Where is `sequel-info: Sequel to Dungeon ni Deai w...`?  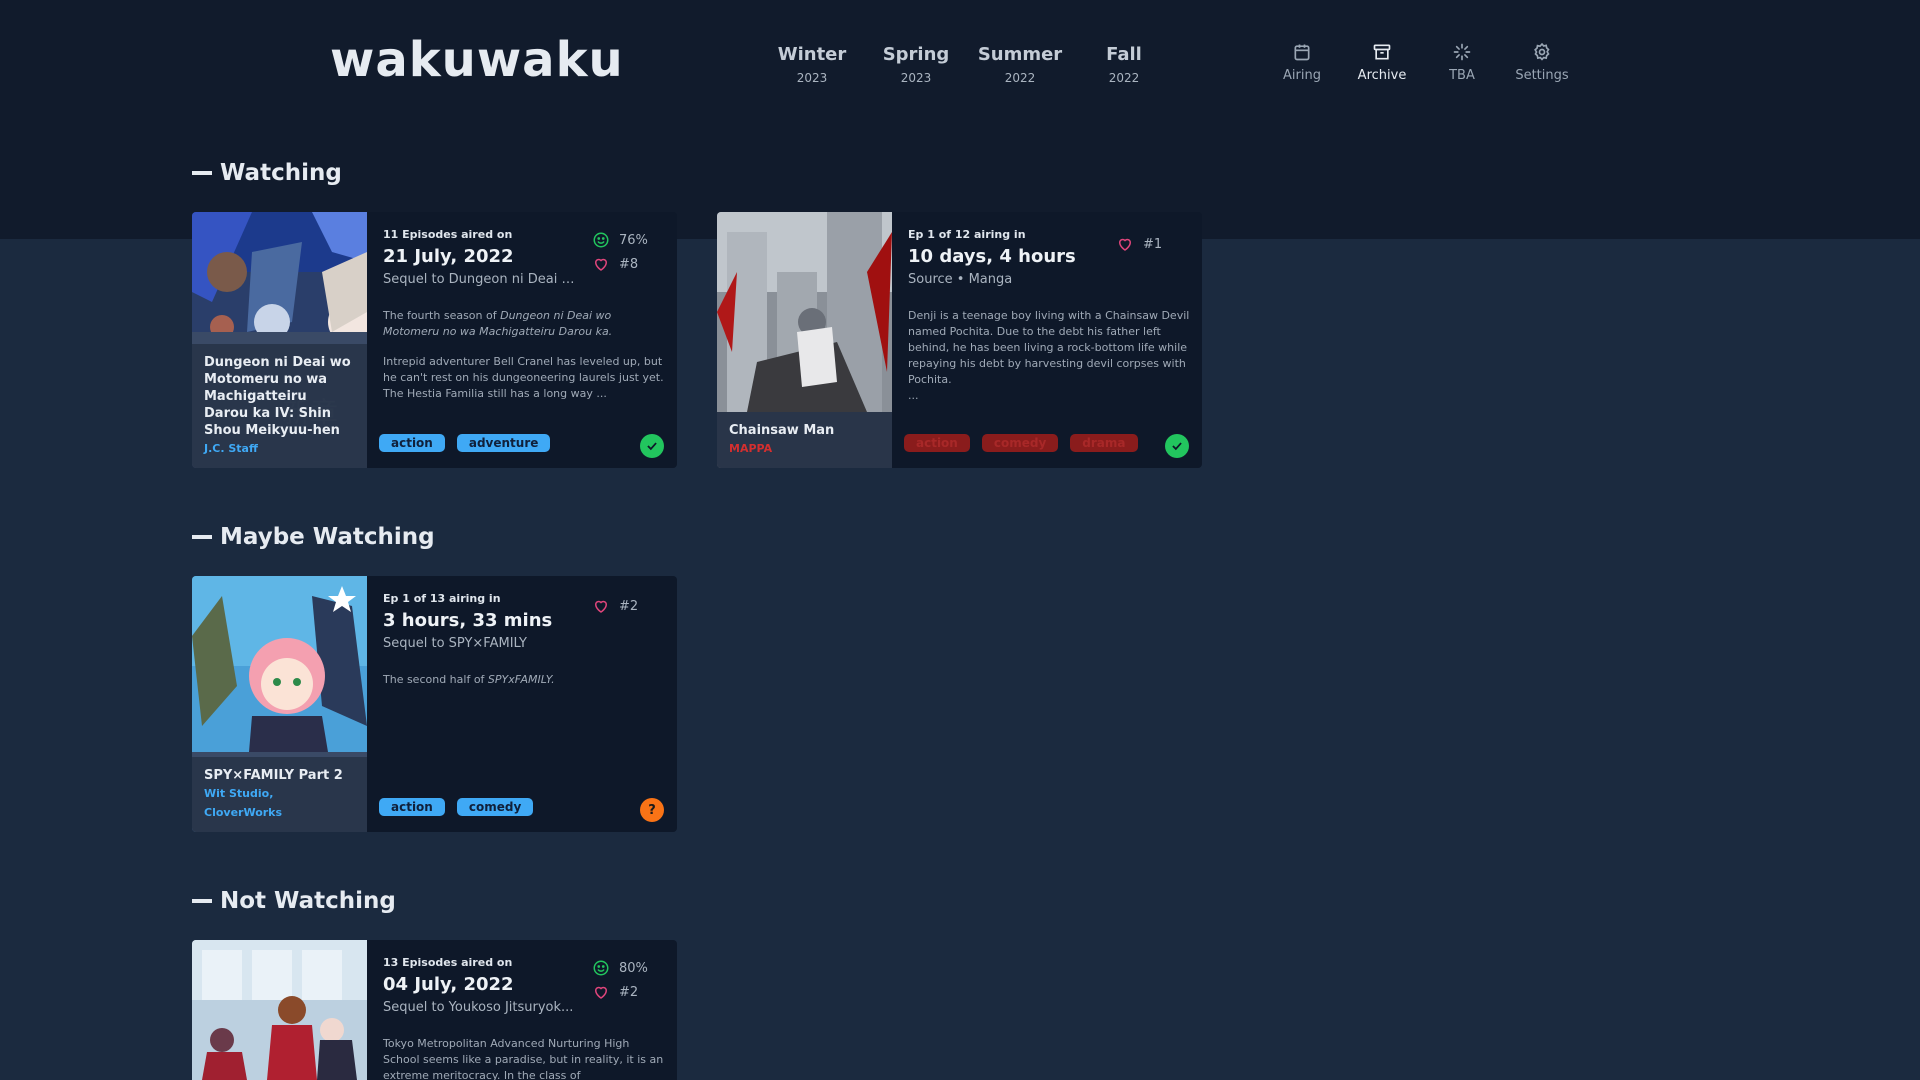 sequel-info: Sequel to Dungeon ni Deai w... is located at coordinates (483, 279).